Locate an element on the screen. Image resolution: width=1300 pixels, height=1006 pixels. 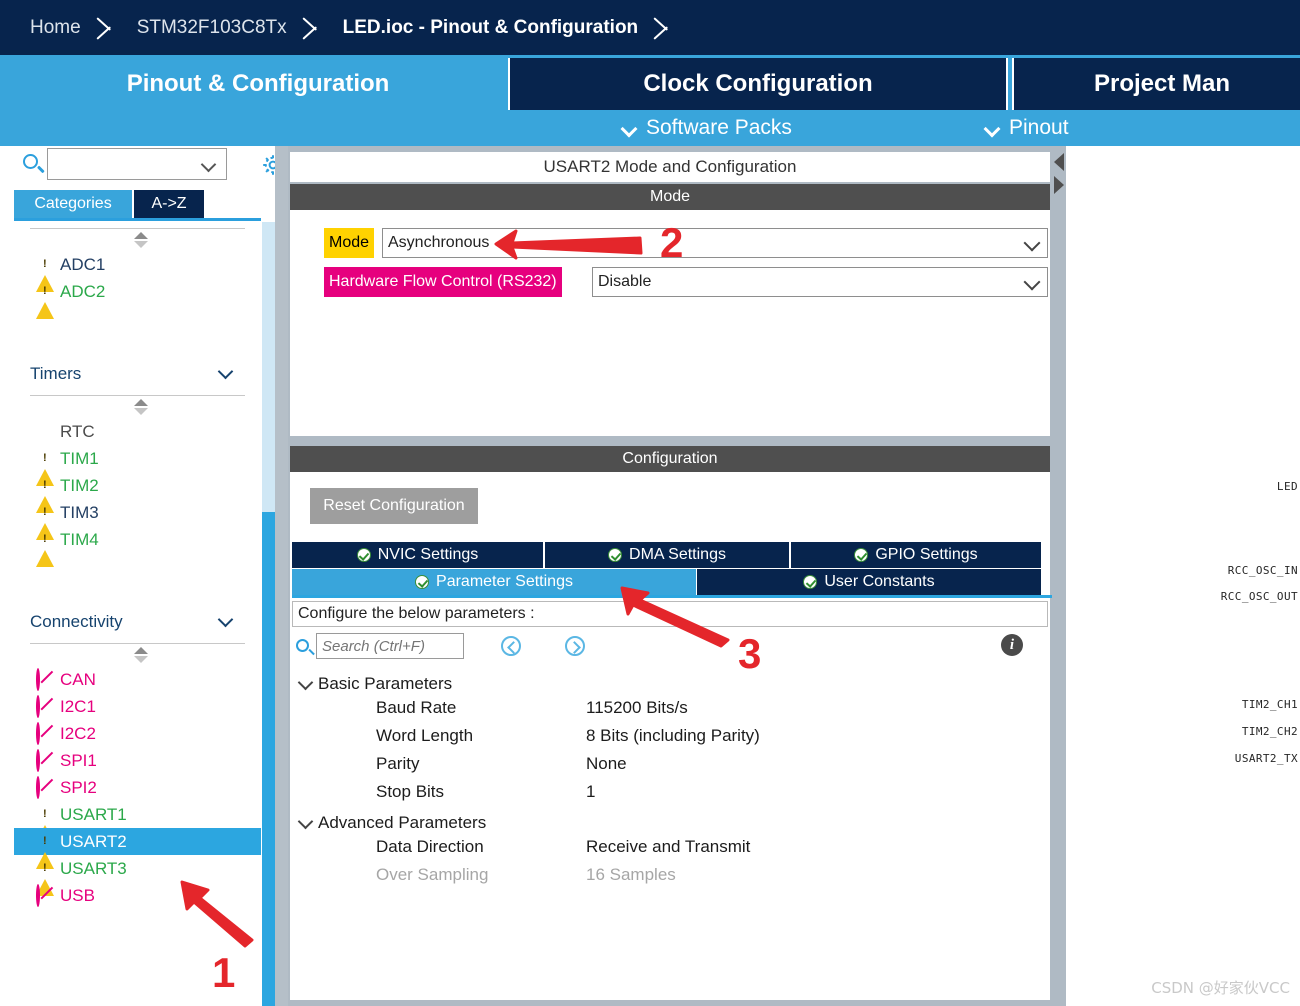
collapse-left-icon is located at coordinates (1059, 162).